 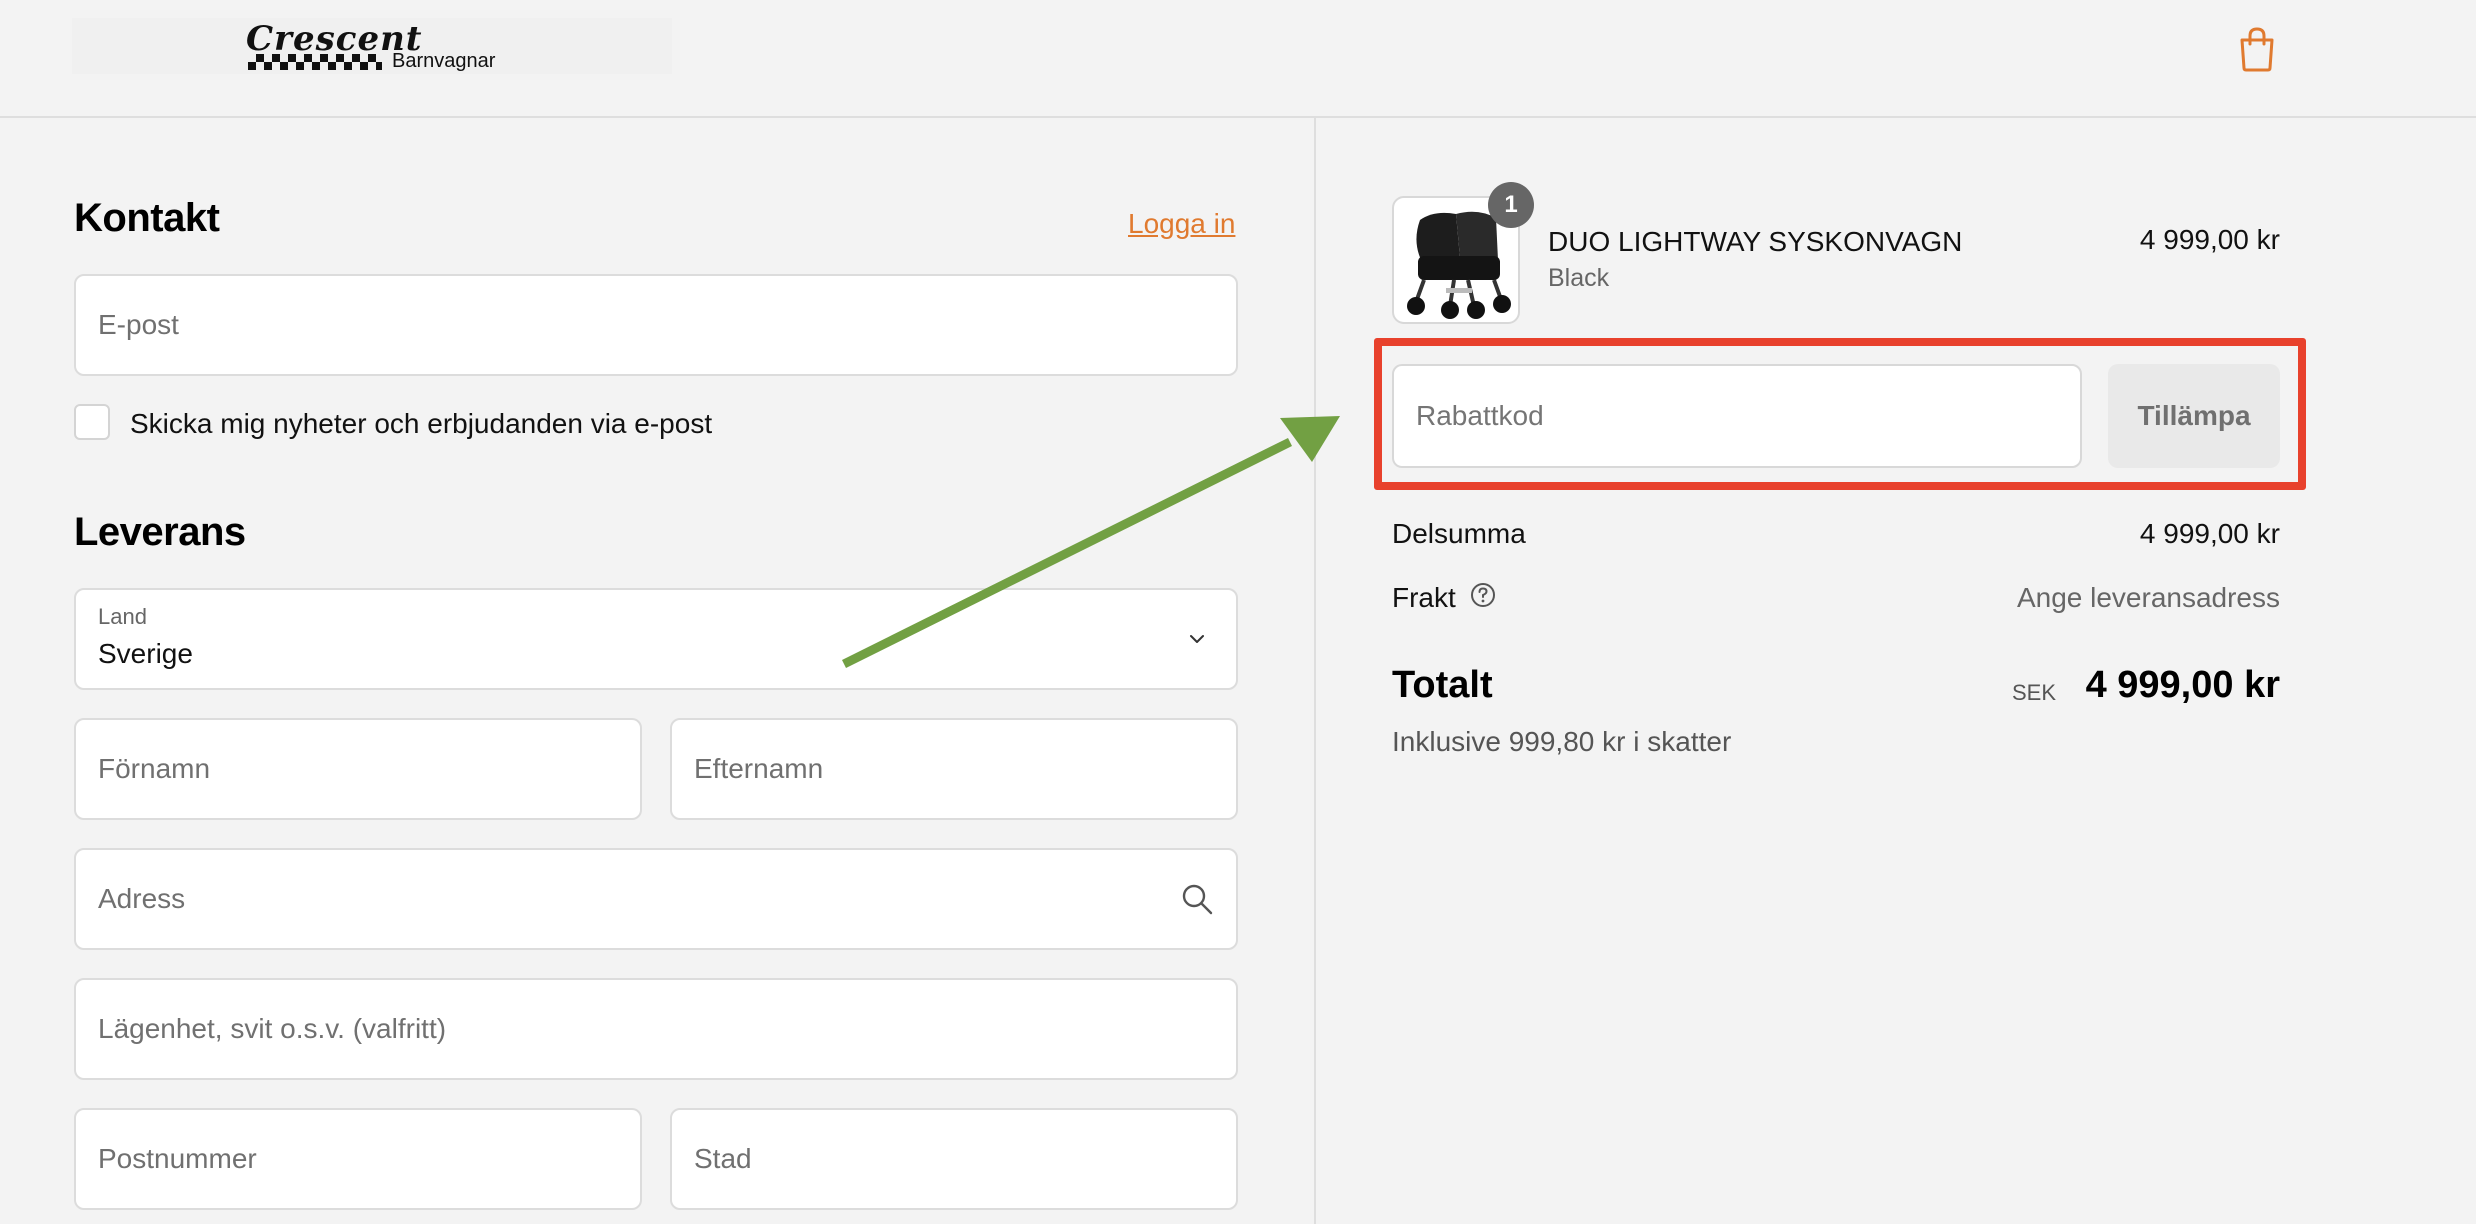 What do you see at coordinates (340, 1159) in the screenshot?
I see `postal-code-input` at bounding box center [340, 1159].